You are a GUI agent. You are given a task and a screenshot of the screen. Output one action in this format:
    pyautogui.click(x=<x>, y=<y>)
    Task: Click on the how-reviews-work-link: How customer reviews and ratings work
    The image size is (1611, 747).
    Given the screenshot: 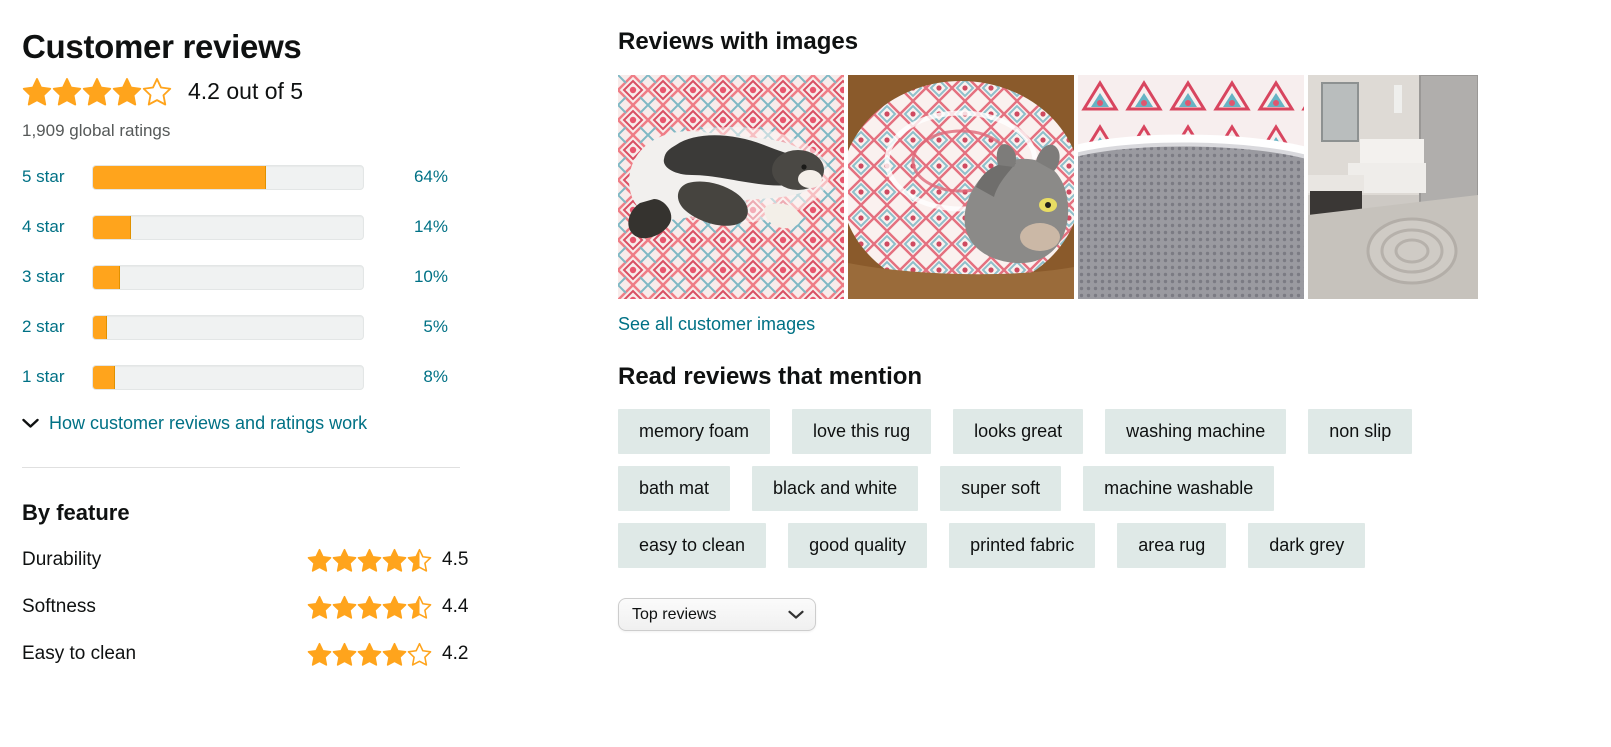 What is the action you would take?
    pyautogui.click(x=208, y=423)
    